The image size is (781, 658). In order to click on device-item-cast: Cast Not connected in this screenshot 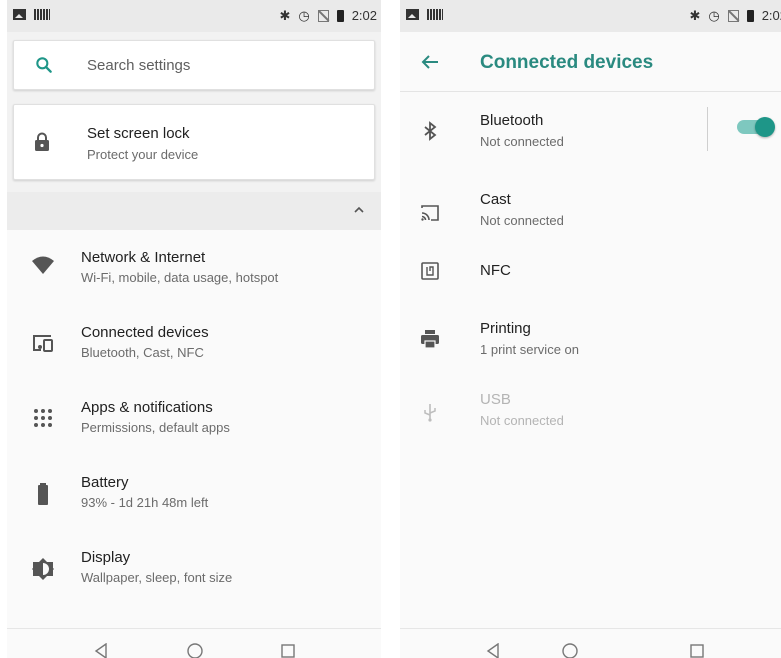, I will do `click(590, 209)`.